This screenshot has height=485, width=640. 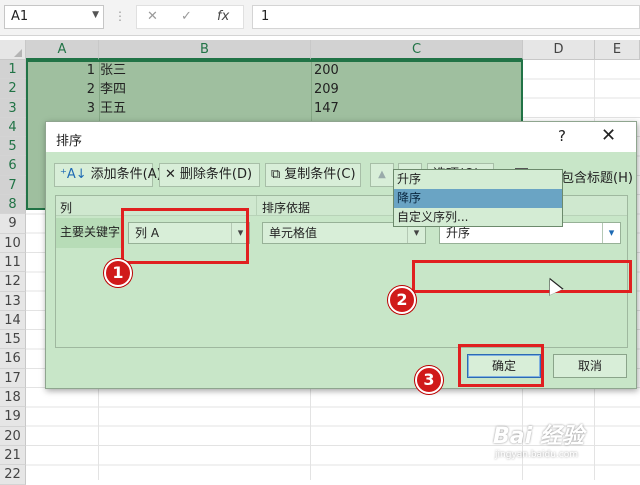 What do you see at coordinates (13, 262) in the screenshot?
I see `row-header: 11` at bounding box center [13, 262].